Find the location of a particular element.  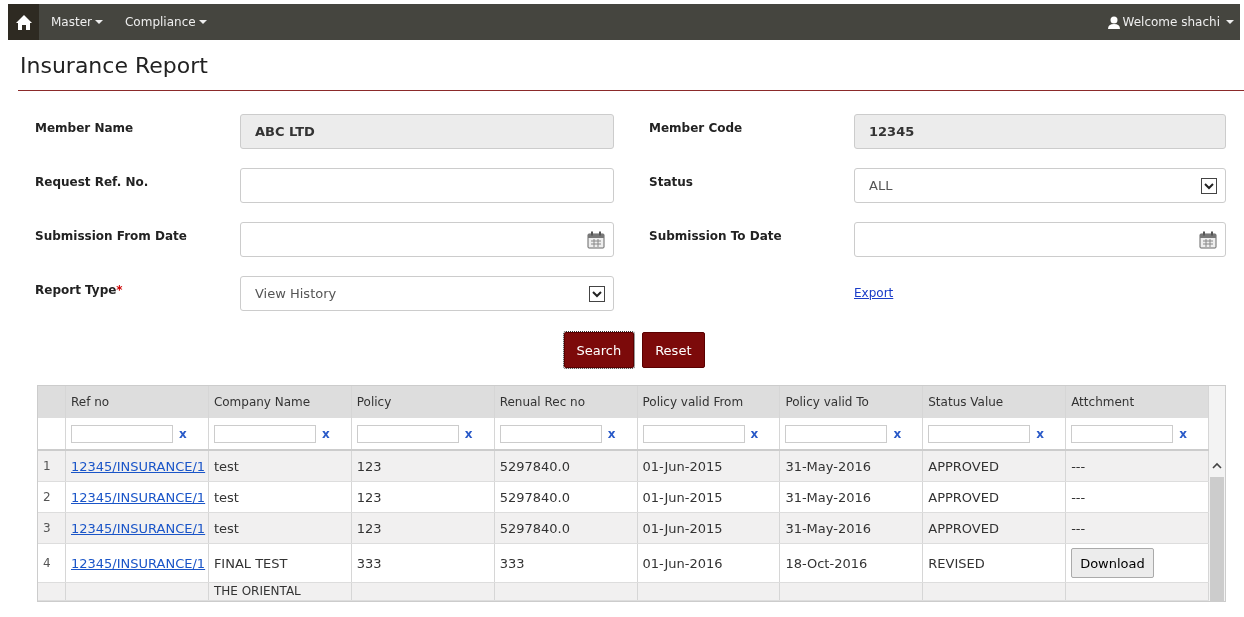

table-cell: 01-Jun-2016 is located at coordinates (682, 563).